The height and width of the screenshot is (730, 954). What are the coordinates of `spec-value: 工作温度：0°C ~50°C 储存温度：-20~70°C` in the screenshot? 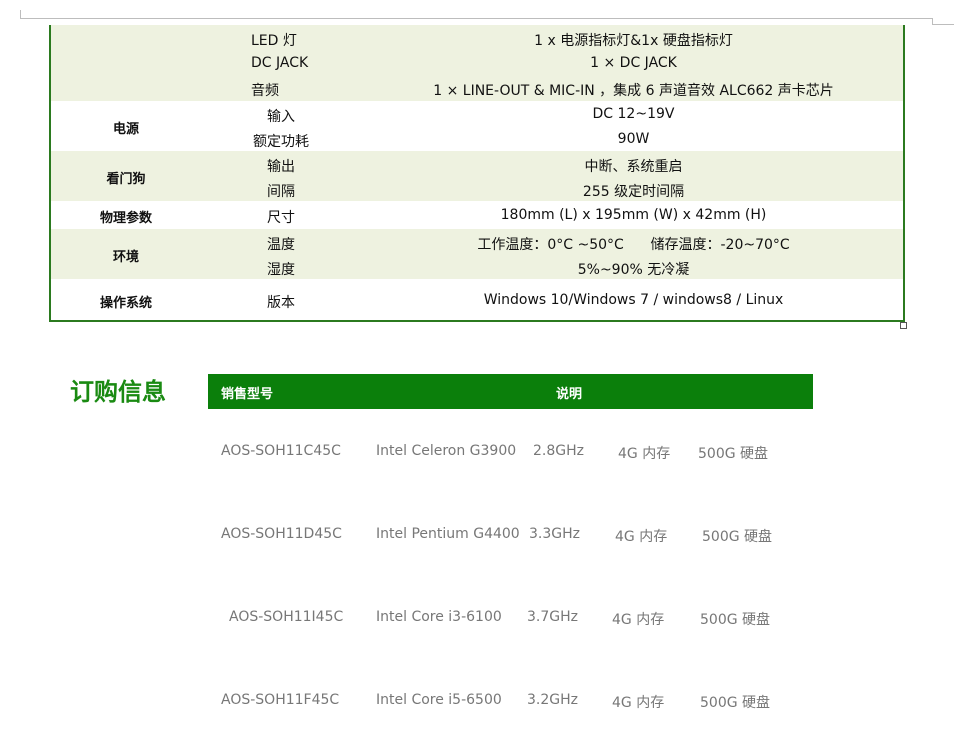 It's located at (633, 245).